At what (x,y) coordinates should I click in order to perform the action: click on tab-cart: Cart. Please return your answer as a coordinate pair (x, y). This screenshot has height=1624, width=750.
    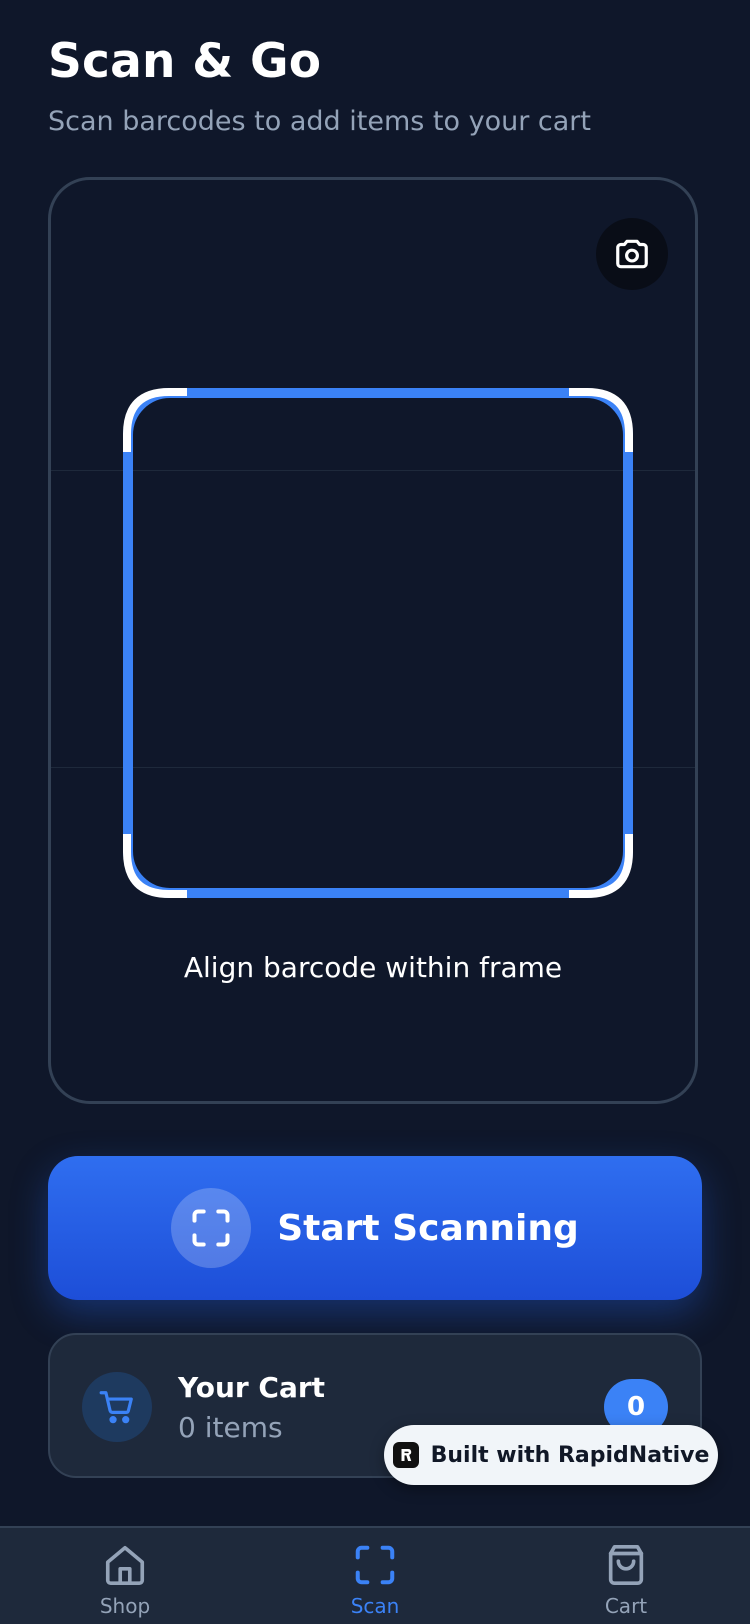
    Looking at the image, I should click on (626, 1580).